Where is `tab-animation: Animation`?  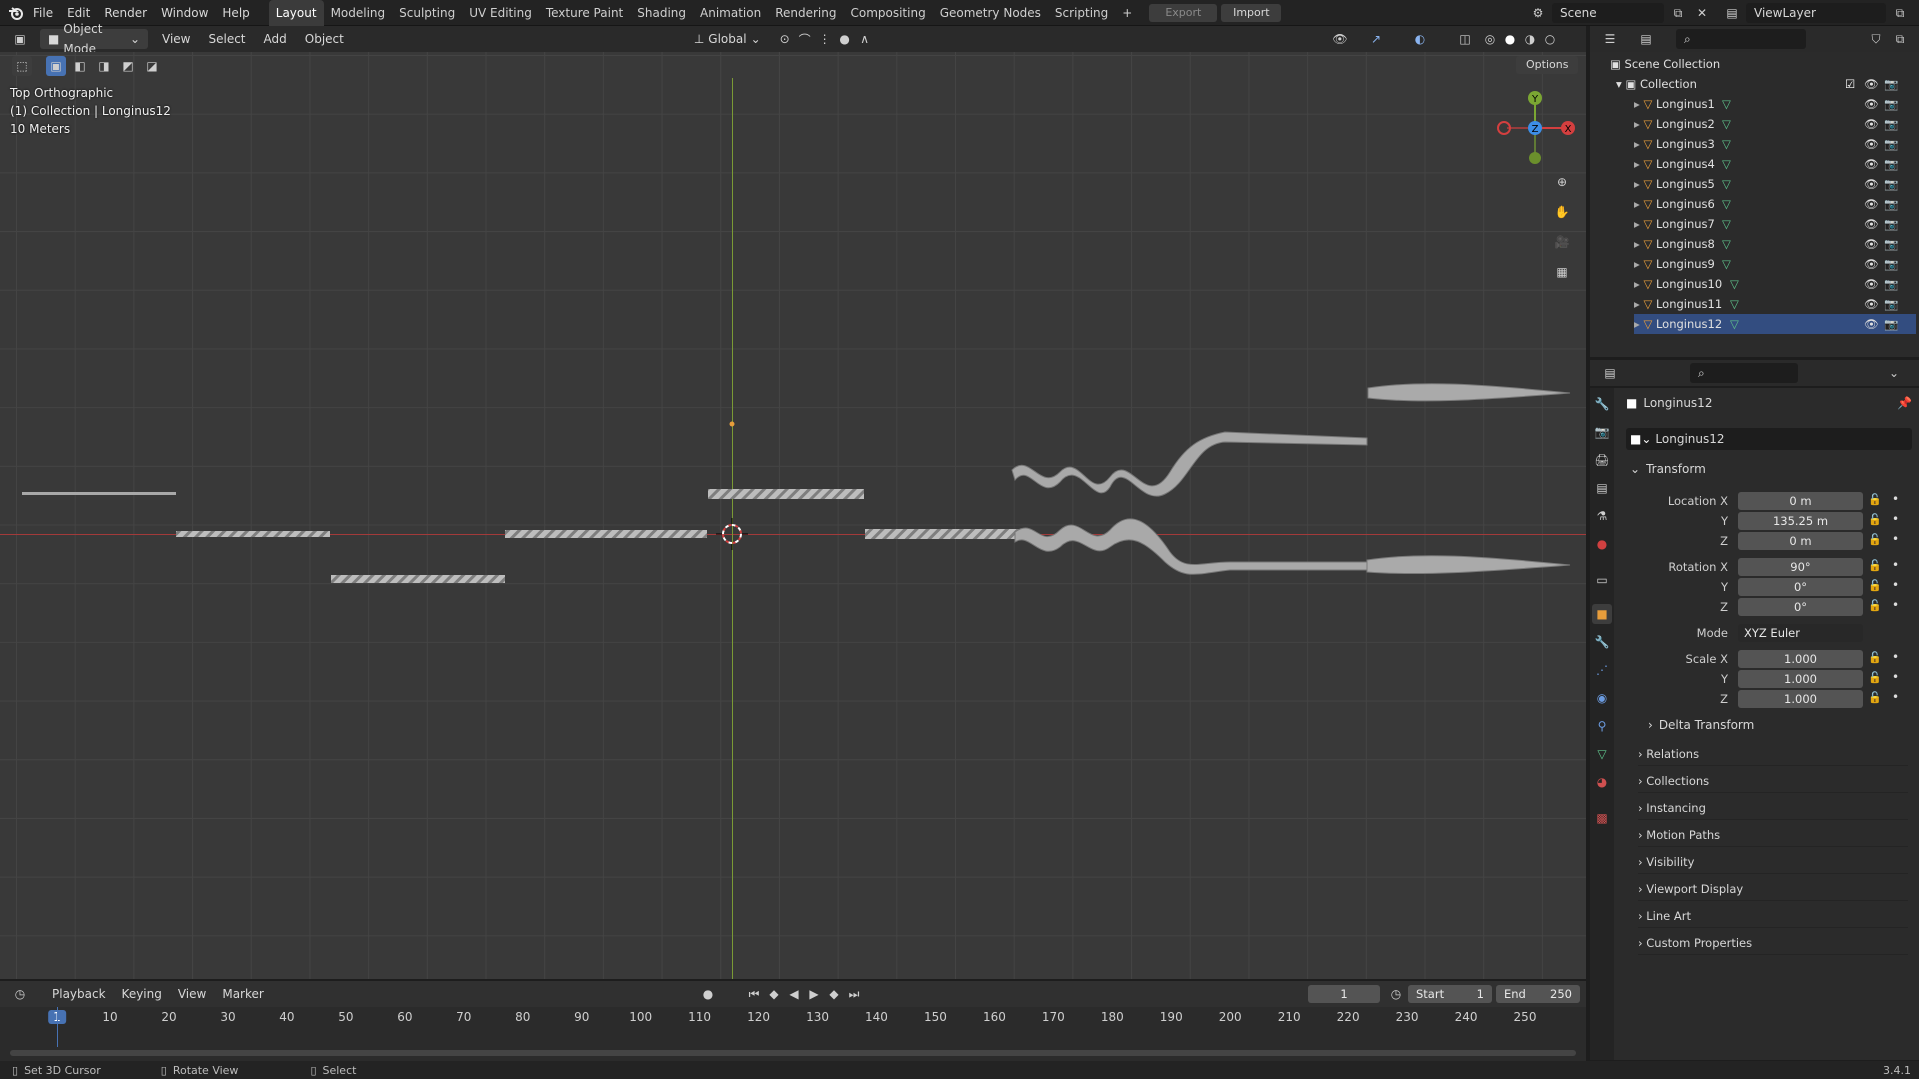 tab-animation: Animation is located at coordinates (730, 13).